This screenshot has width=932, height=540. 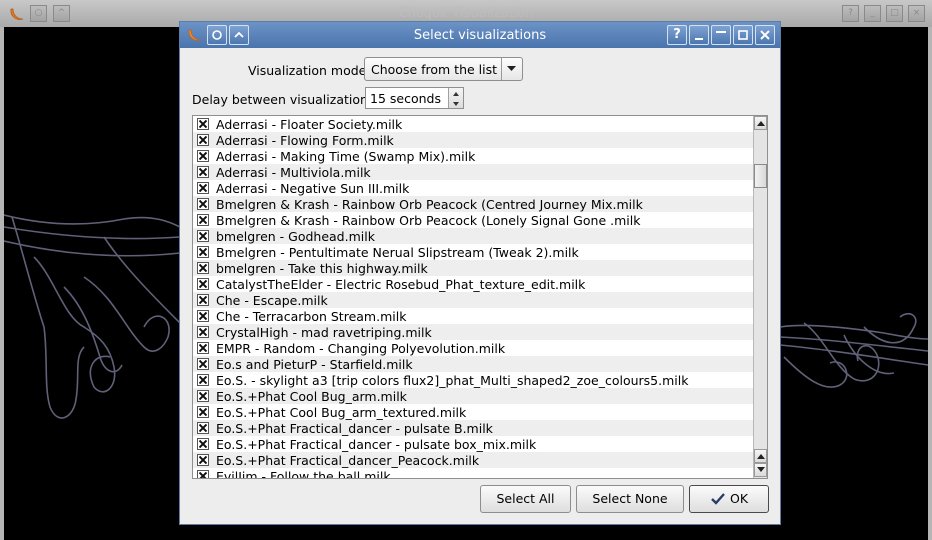 I want to click on close-icon: ×, so click(x=916, y=13).